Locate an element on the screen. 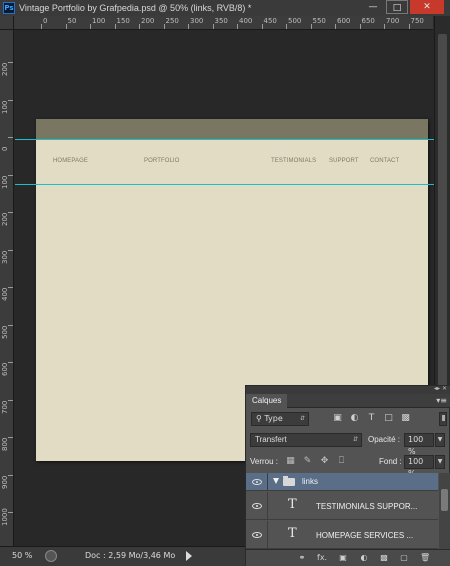 This screenshot has width=450, height=566. vertical-ruler: 200 100 0 100 200 300 400 500 600 700 800 900 1000 is located at coordinates (7, 288).